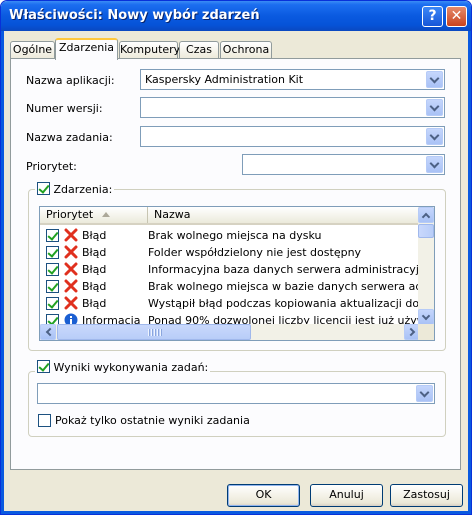 This screenshot has width=472, height=515. What do you see at coordinates (292, 136) in the screenshot?
I see `task-name-combo` at bounding box center [292, 136].